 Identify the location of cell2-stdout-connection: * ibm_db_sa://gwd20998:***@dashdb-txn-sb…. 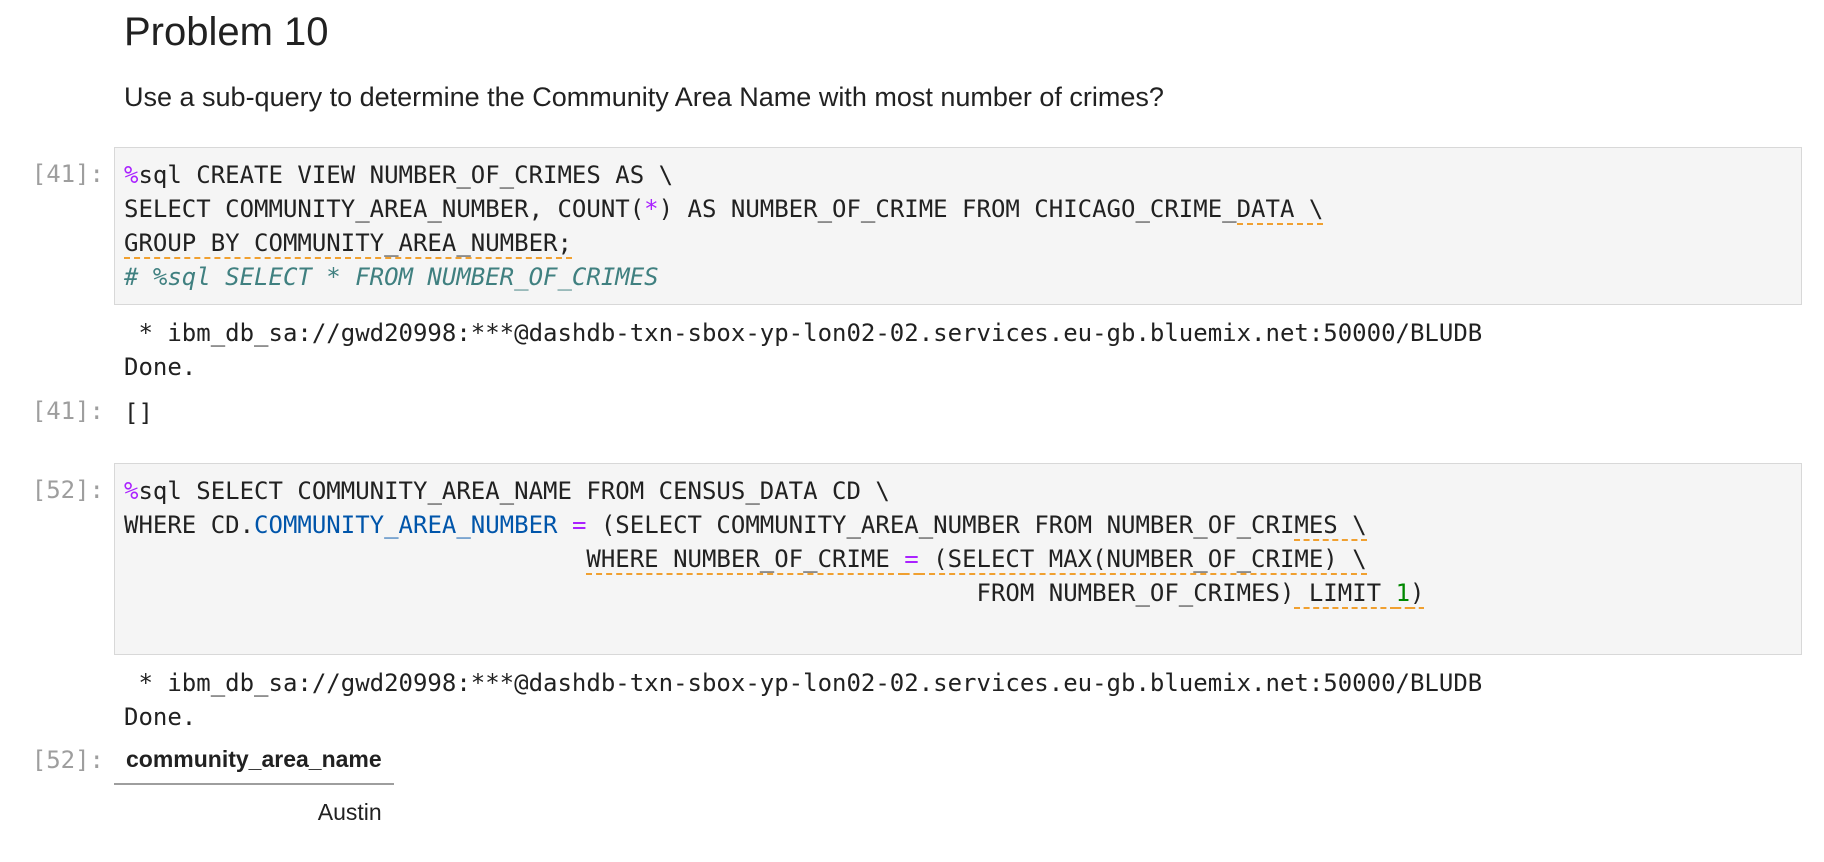
(803, 683).